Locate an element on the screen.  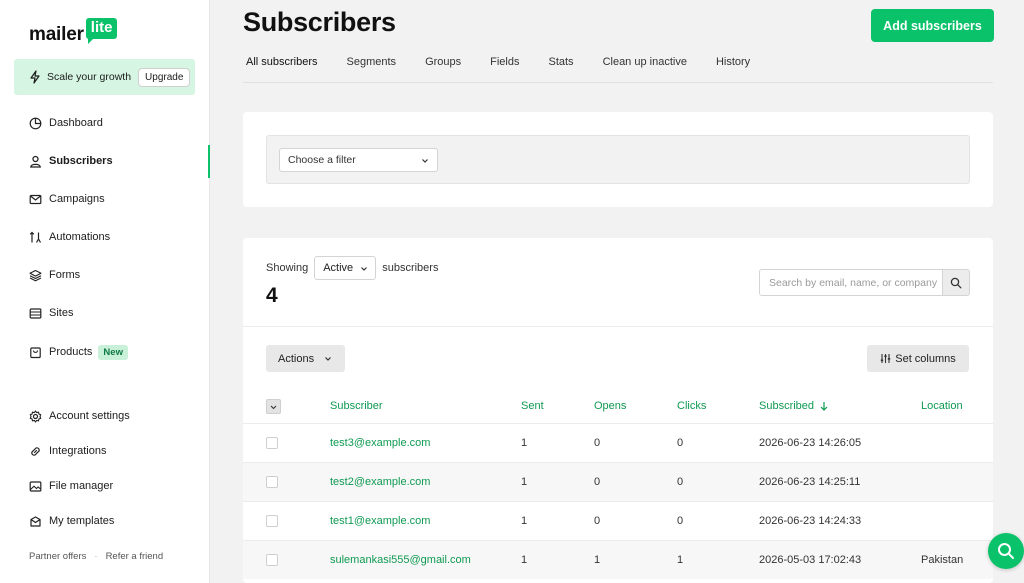
sidebar-item-label: Dashboard is located at coordinates (76, 123).